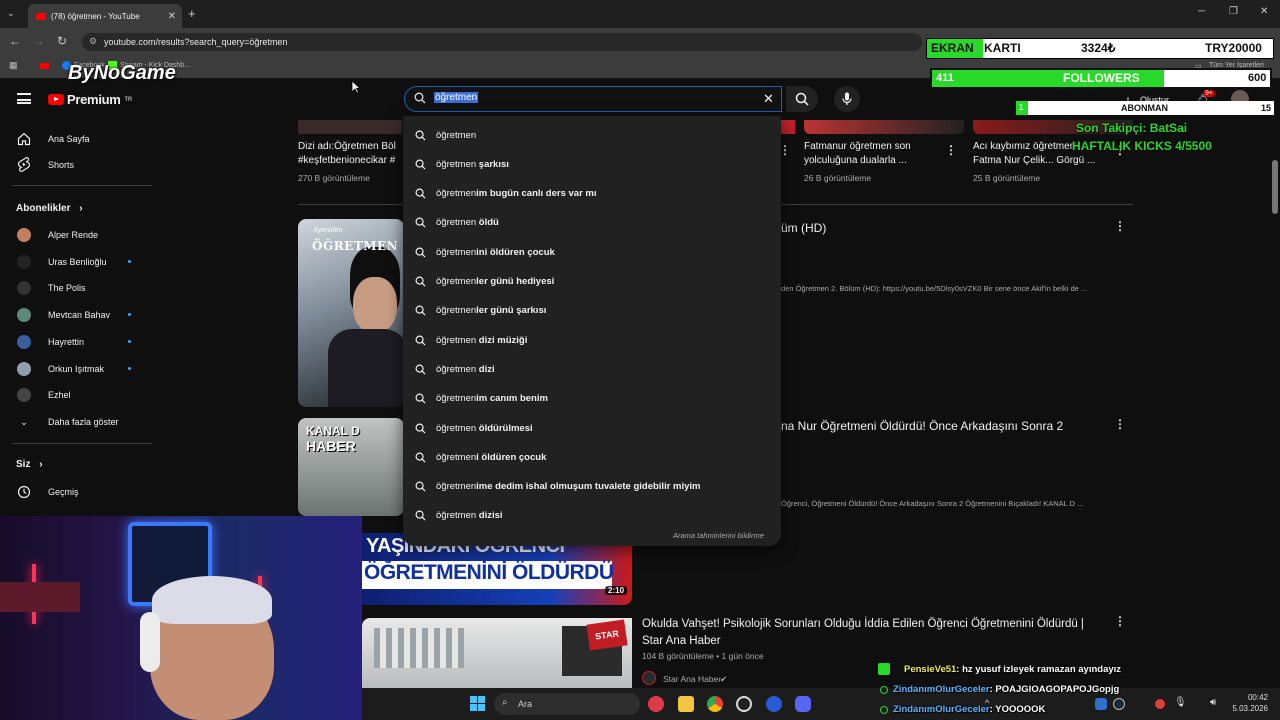 This screenshot has width=1280, height=720. I want to click on clear-search-icon: ✕, so click(768, 99).